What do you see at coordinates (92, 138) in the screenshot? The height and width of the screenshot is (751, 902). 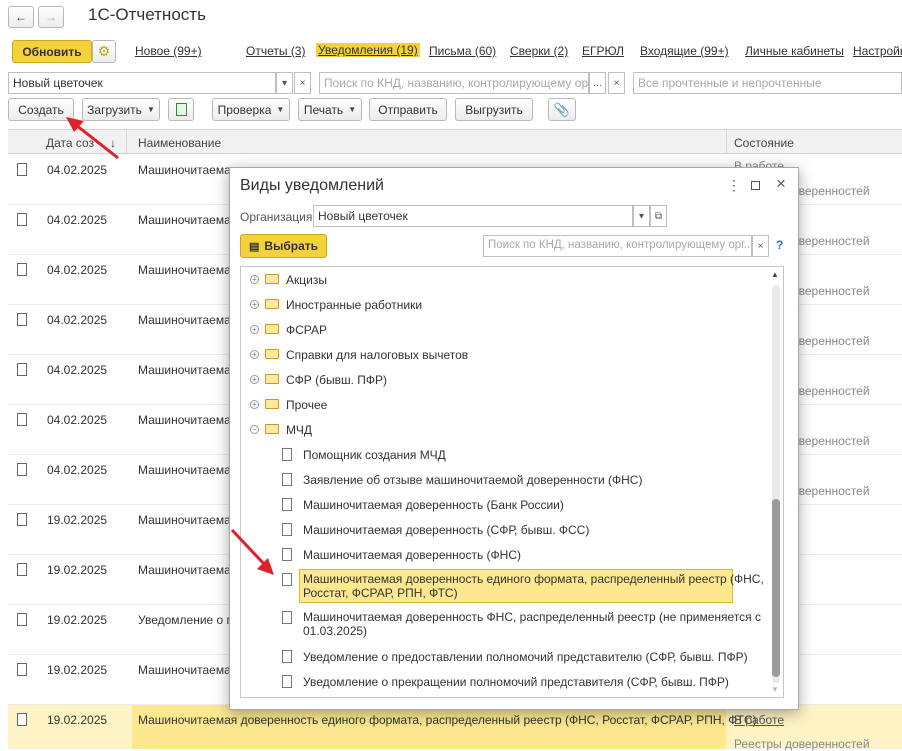 I see `annotation-arrow-create` at bounding box center [92, 138].